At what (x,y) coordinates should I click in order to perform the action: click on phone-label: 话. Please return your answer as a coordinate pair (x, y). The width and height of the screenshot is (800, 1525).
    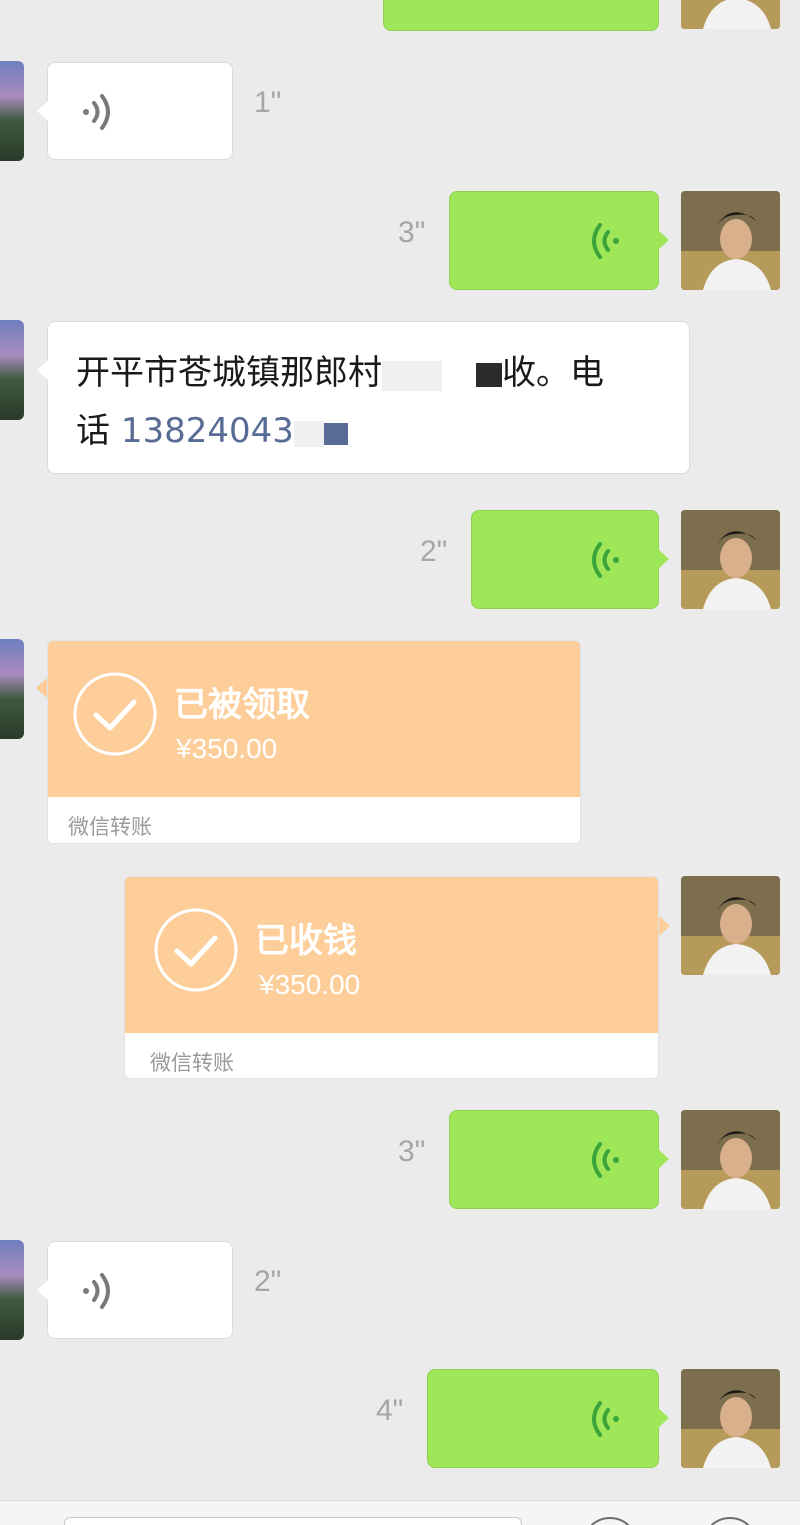
    Looking at the image, I should click on (98, 431).